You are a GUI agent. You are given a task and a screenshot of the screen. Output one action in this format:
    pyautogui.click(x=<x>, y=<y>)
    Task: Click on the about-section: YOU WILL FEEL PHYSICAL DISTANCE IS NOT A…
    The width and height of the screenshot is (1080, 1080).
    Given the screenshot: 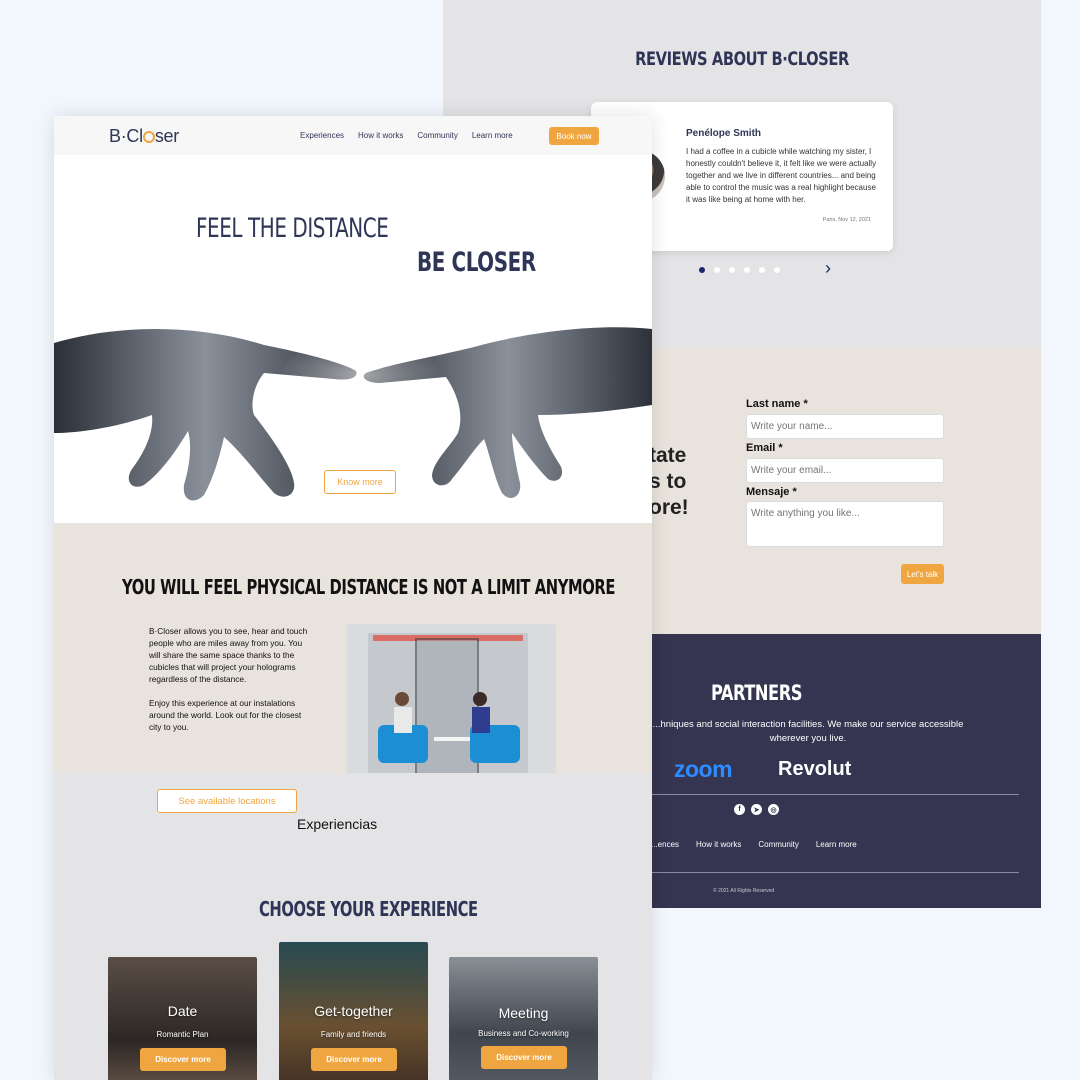 What is the action you would take?
    pyautogui.click(x=353, y=656)
    